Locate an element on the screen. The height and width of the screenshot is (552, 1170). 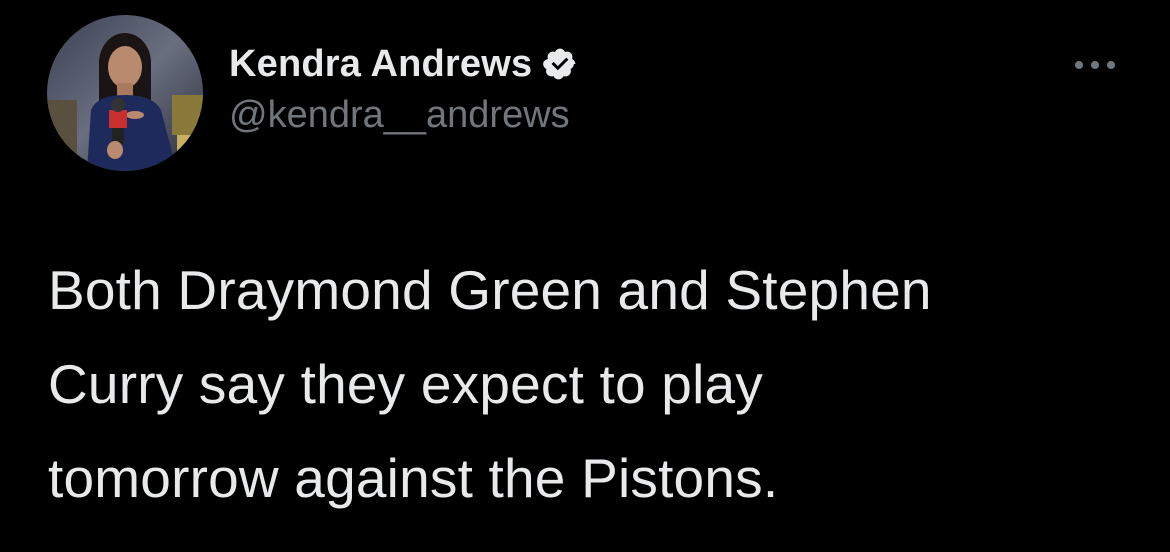
tweet-text-line: tomorrow against the Pistons. is located at coordinates (413, 478).